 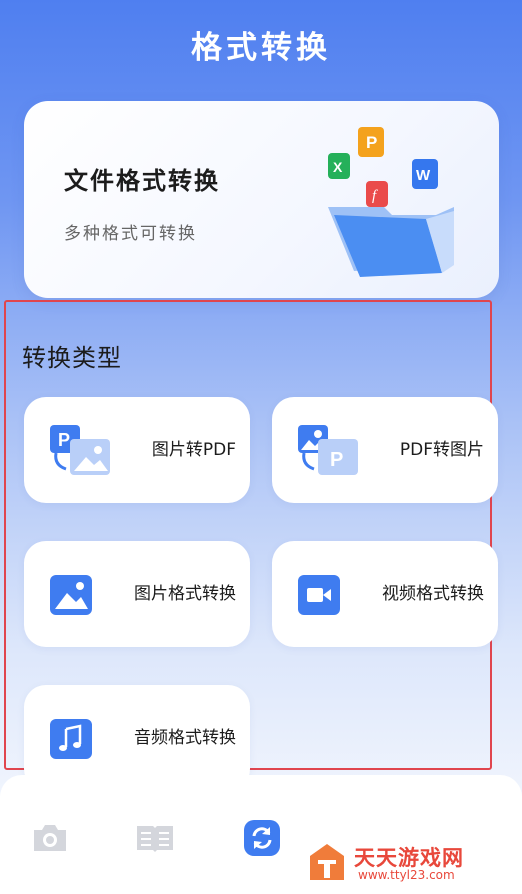 What do you see at coordinates (193, 450) in the screenshot?
I see `card-label: 图片转PDF` at bounding box center [193, 450].